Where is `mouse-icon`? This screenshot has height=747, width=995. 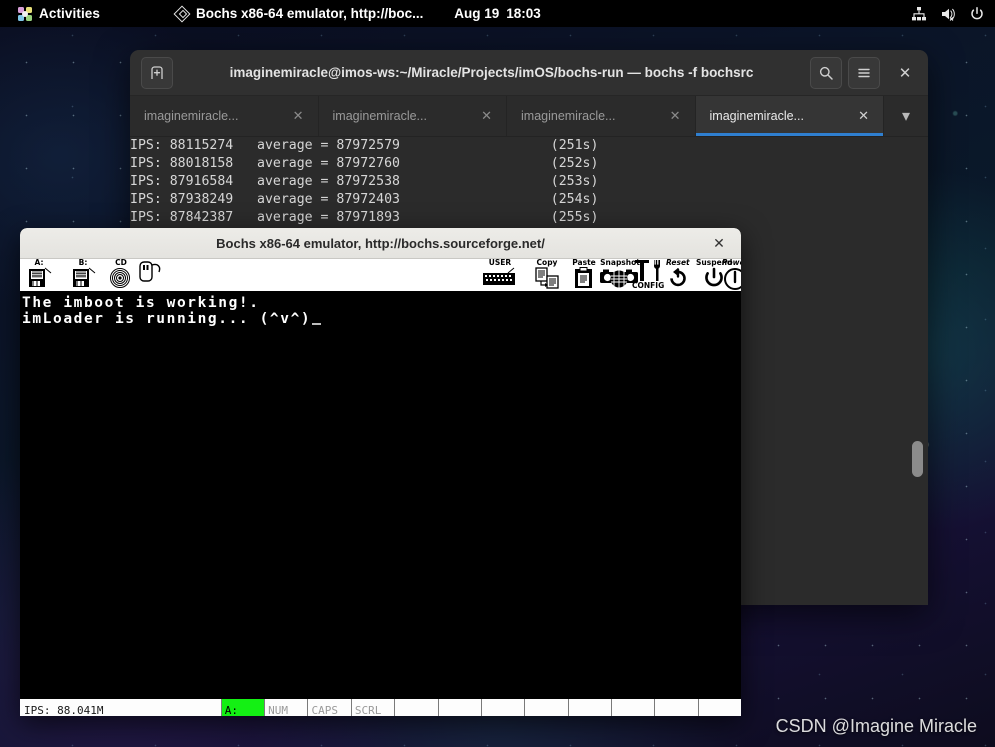
mouse-icon is located at coordinates (150, 271).